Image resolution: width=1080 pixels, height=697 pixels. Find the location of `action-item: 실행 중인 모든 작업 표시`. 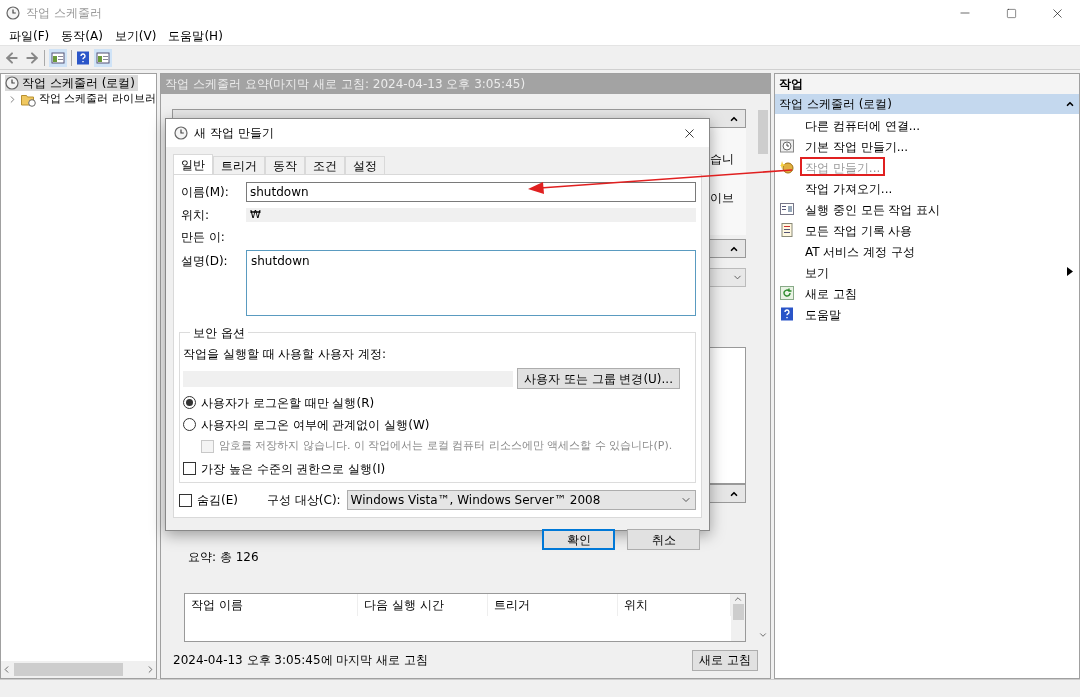

action-item: 실행 중인 모든 작업 표시 is located at coordinates (873, 208).